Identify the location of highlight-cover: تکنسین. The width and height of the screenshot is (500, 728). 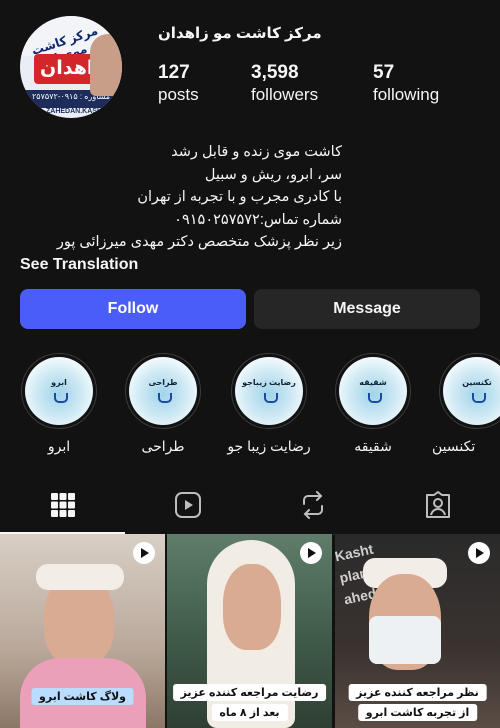
(471, 391).